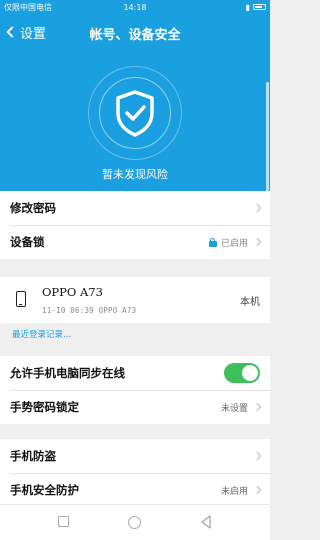  What do you see at coordinates (135, 490) in the screenshot?
I see `phone-security-row: 手机安全防护 未启用` at bounding box center [135, 490].